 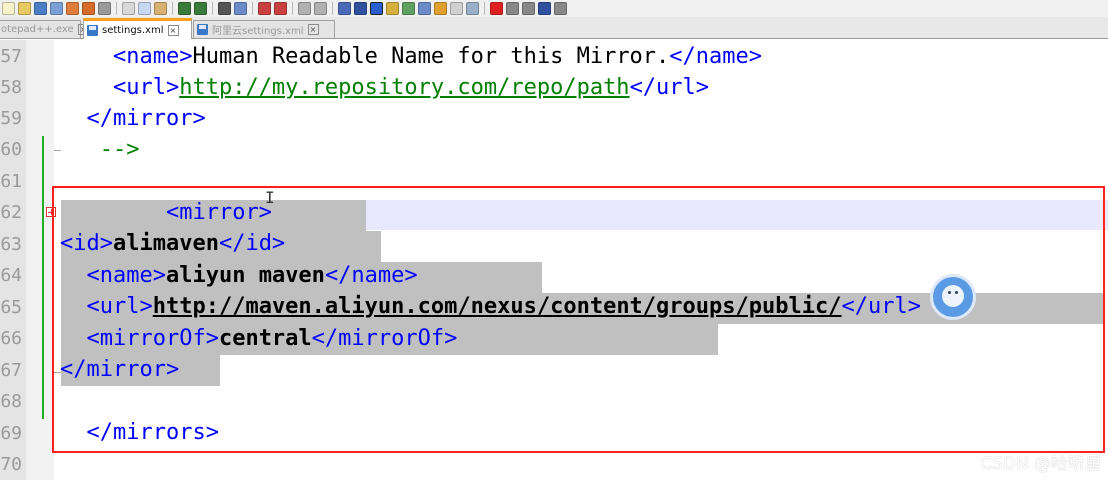 What do you see at coordinates (56, 8) in the screenshot?
I see `save-all-icon` at bounding box center [56, 8].